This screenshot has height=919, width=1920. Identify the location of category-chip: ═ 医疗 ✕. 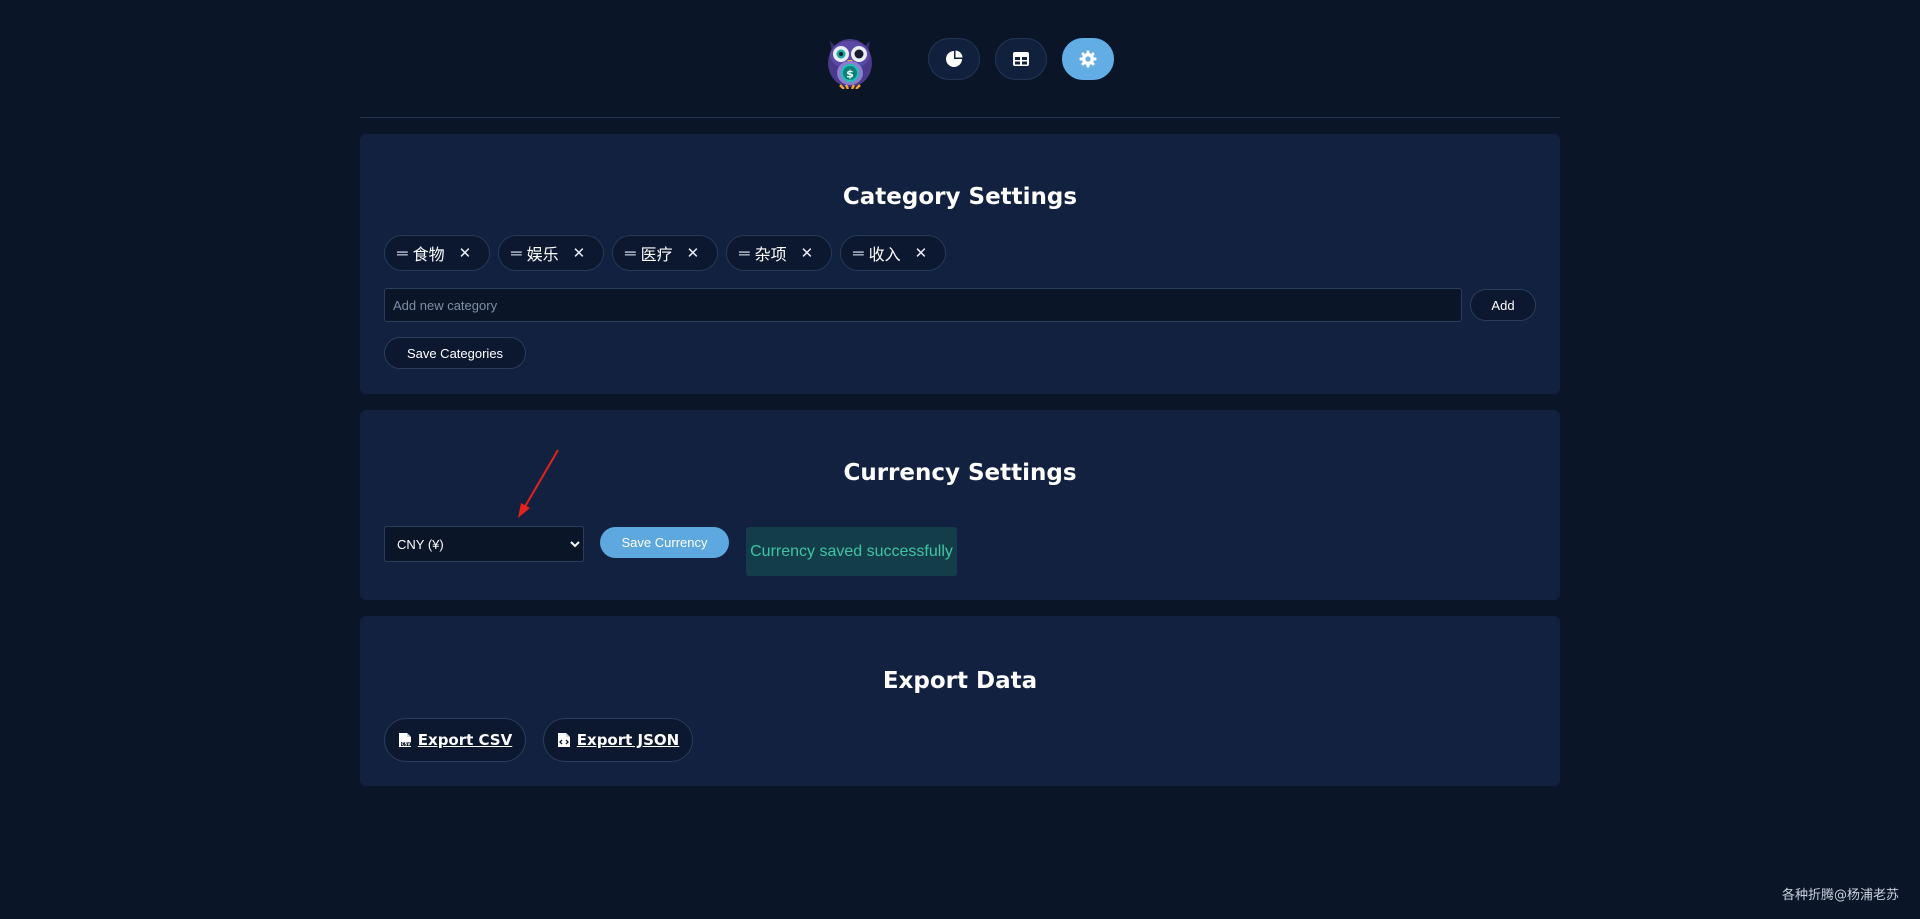
(665, 253).